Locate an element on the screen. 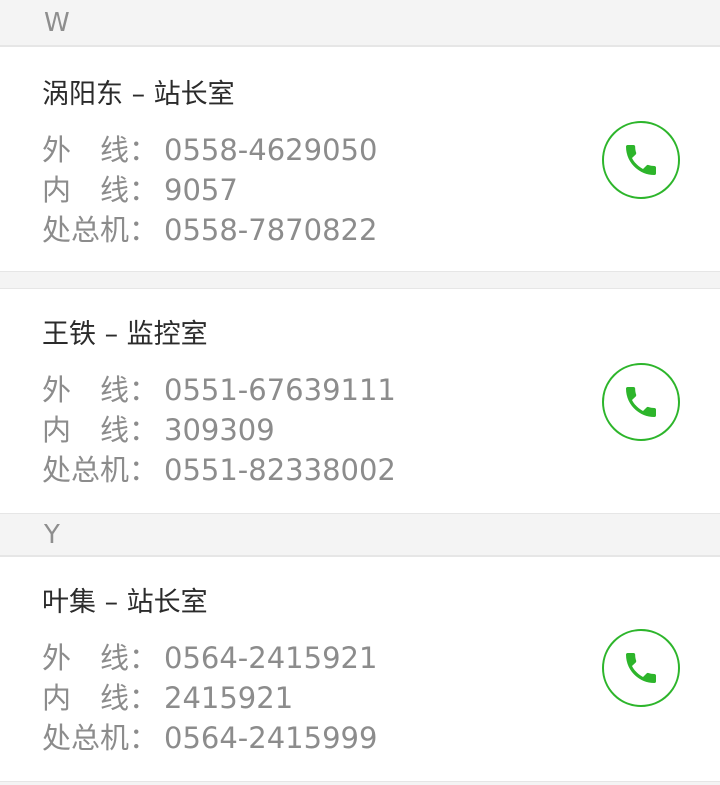 The width and height of the screenshot is (720, 785). contact-title: 王铁 – 监控室 is located at coordinates (125, 334).